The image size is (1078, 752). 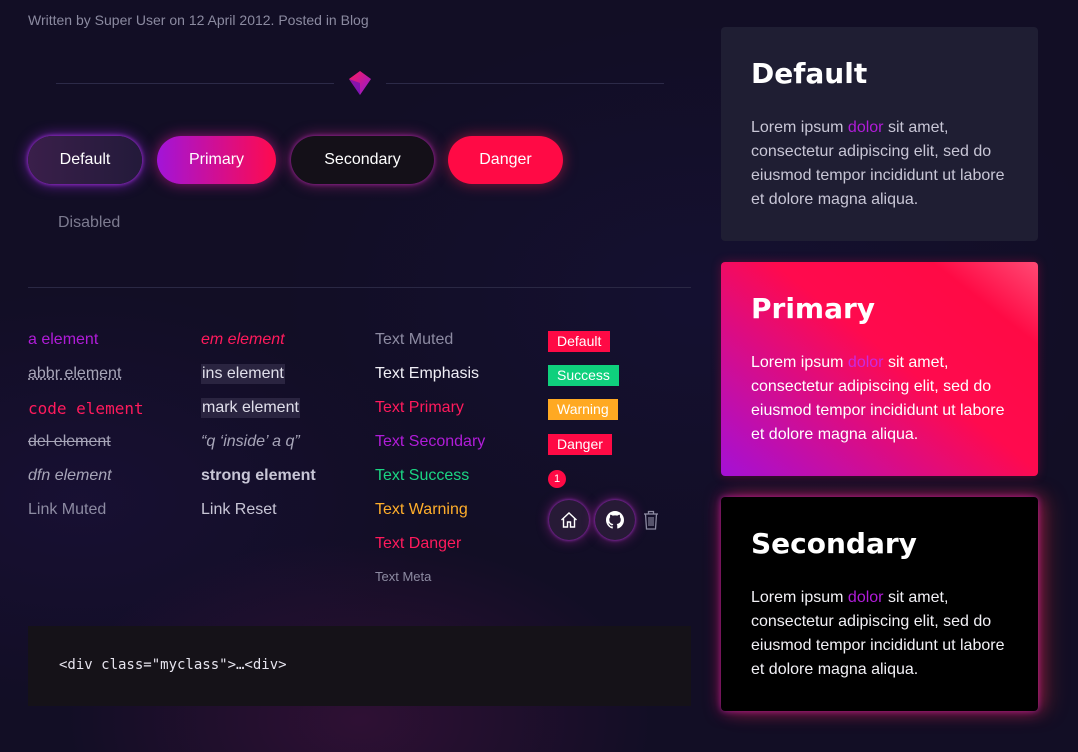 What do you see at coordinates (250, 441) in the screenshot?
I see `q-element: “q ‘inside’ a q”` at bounding box center [250, 441].